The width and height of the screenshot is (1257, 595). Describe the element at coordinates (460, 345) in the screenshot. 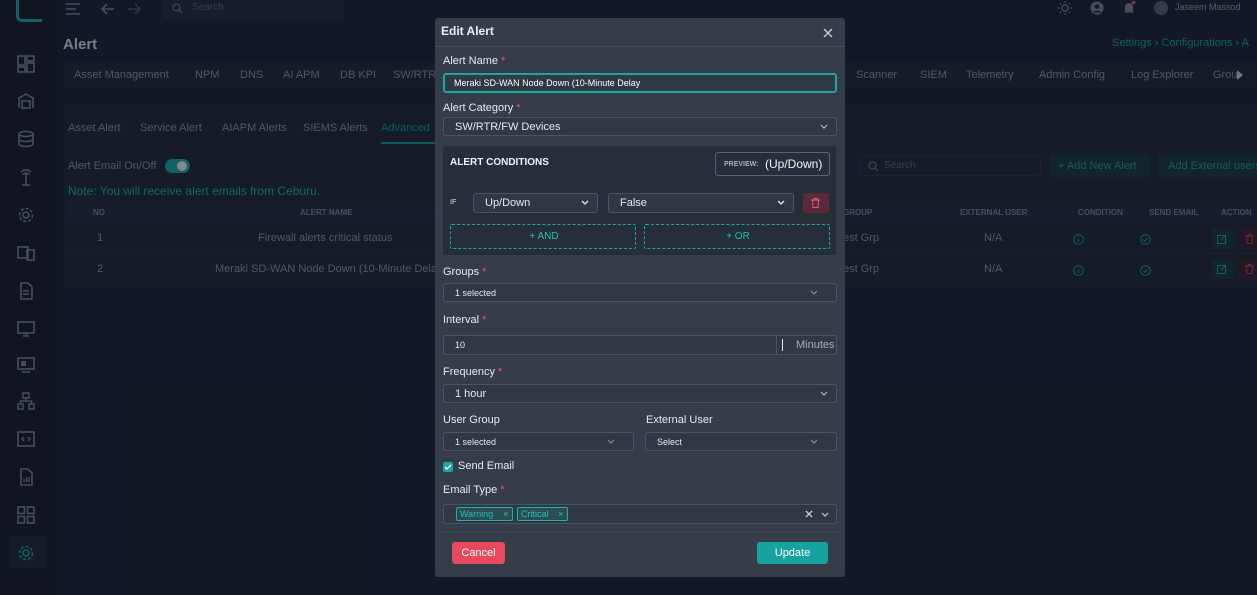

I see `interval-value: 10` at that location.